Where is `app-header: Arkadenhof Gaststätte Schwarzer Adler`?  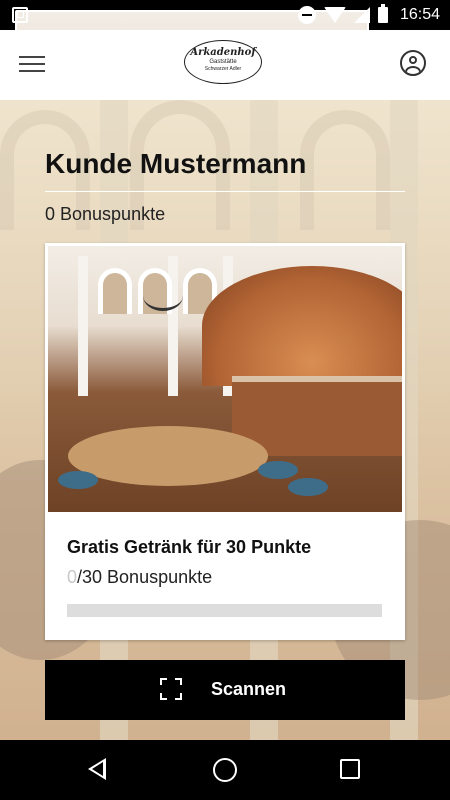 app-header: Arkadenhof Gaststätte Schwarzer Adler is located at coordinates (225, 65).